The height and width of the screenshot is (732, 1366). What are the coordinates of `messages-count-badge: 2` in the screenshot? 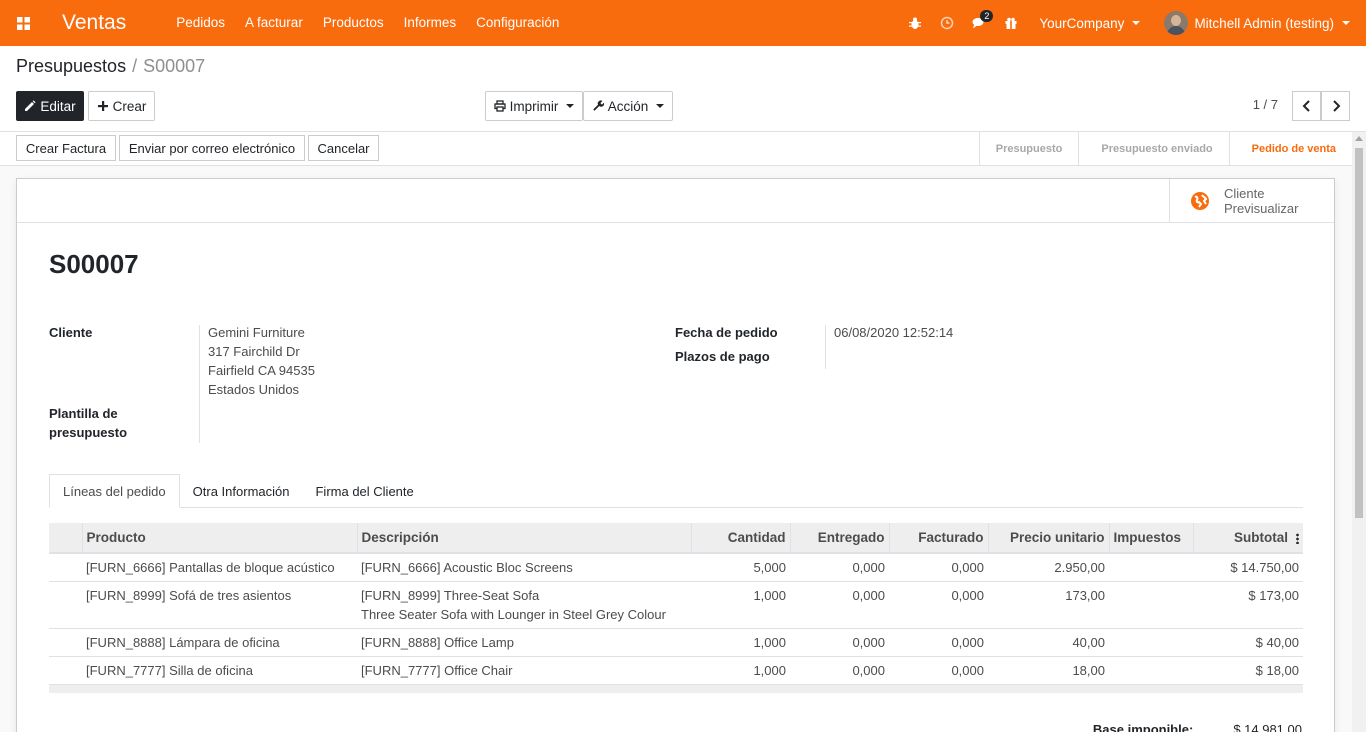 It's located at (987, 16).